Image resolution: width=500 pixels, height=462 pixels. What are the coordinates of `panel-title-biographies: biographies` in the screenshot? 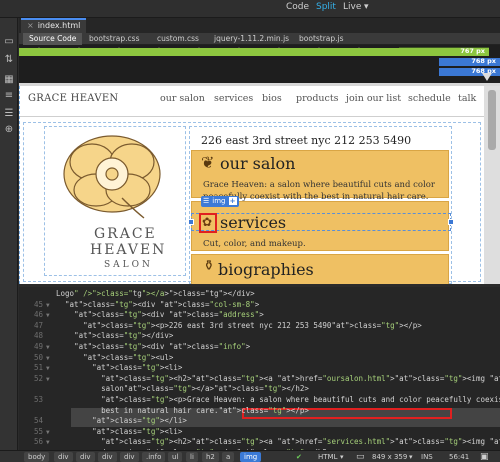 It's located at (266, 269).